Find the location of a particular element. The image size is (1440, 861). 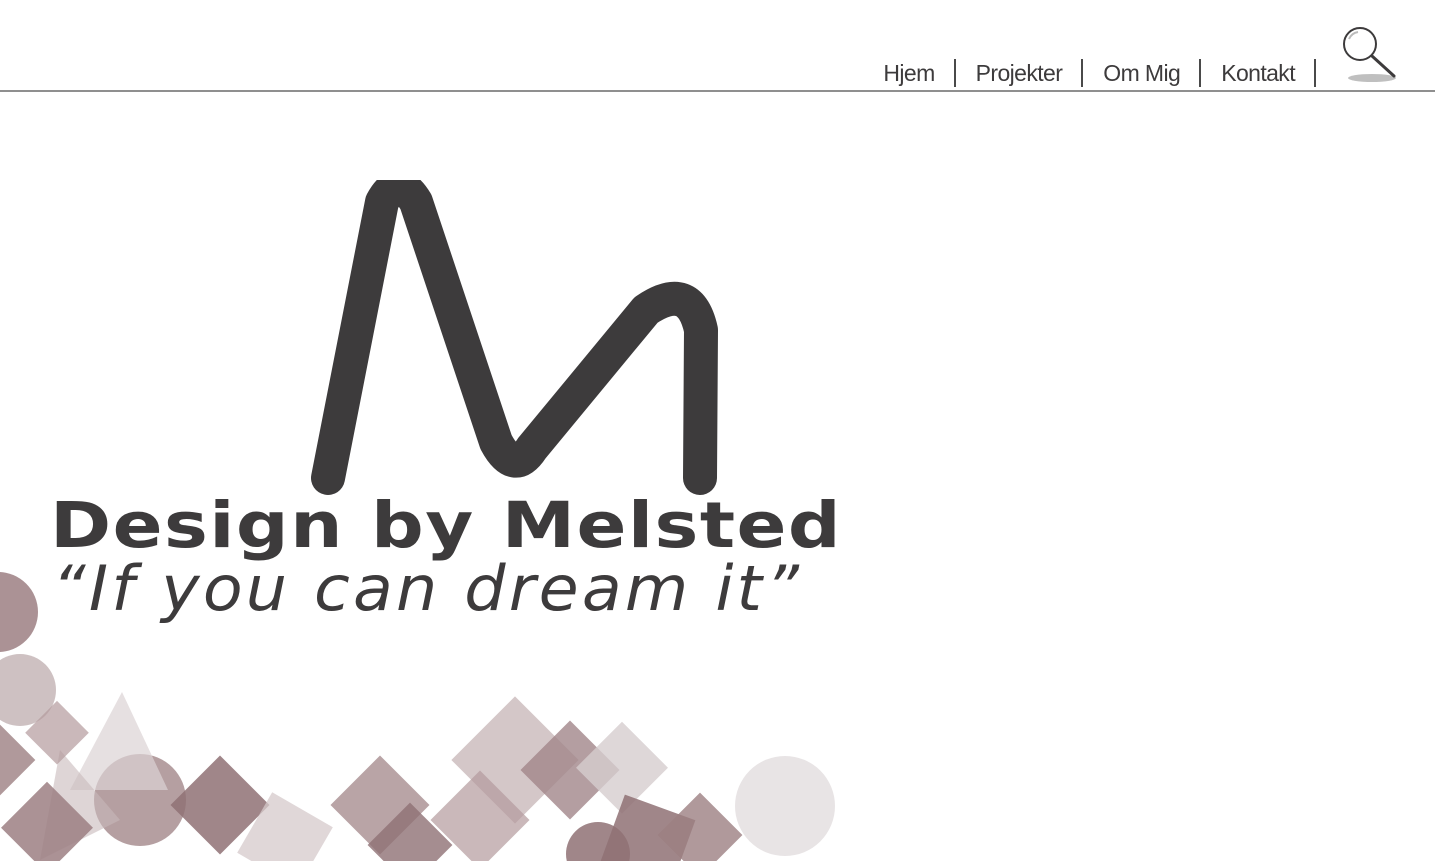

brand-tagline: “If you can dream it” is located at coordinates (427, 588).